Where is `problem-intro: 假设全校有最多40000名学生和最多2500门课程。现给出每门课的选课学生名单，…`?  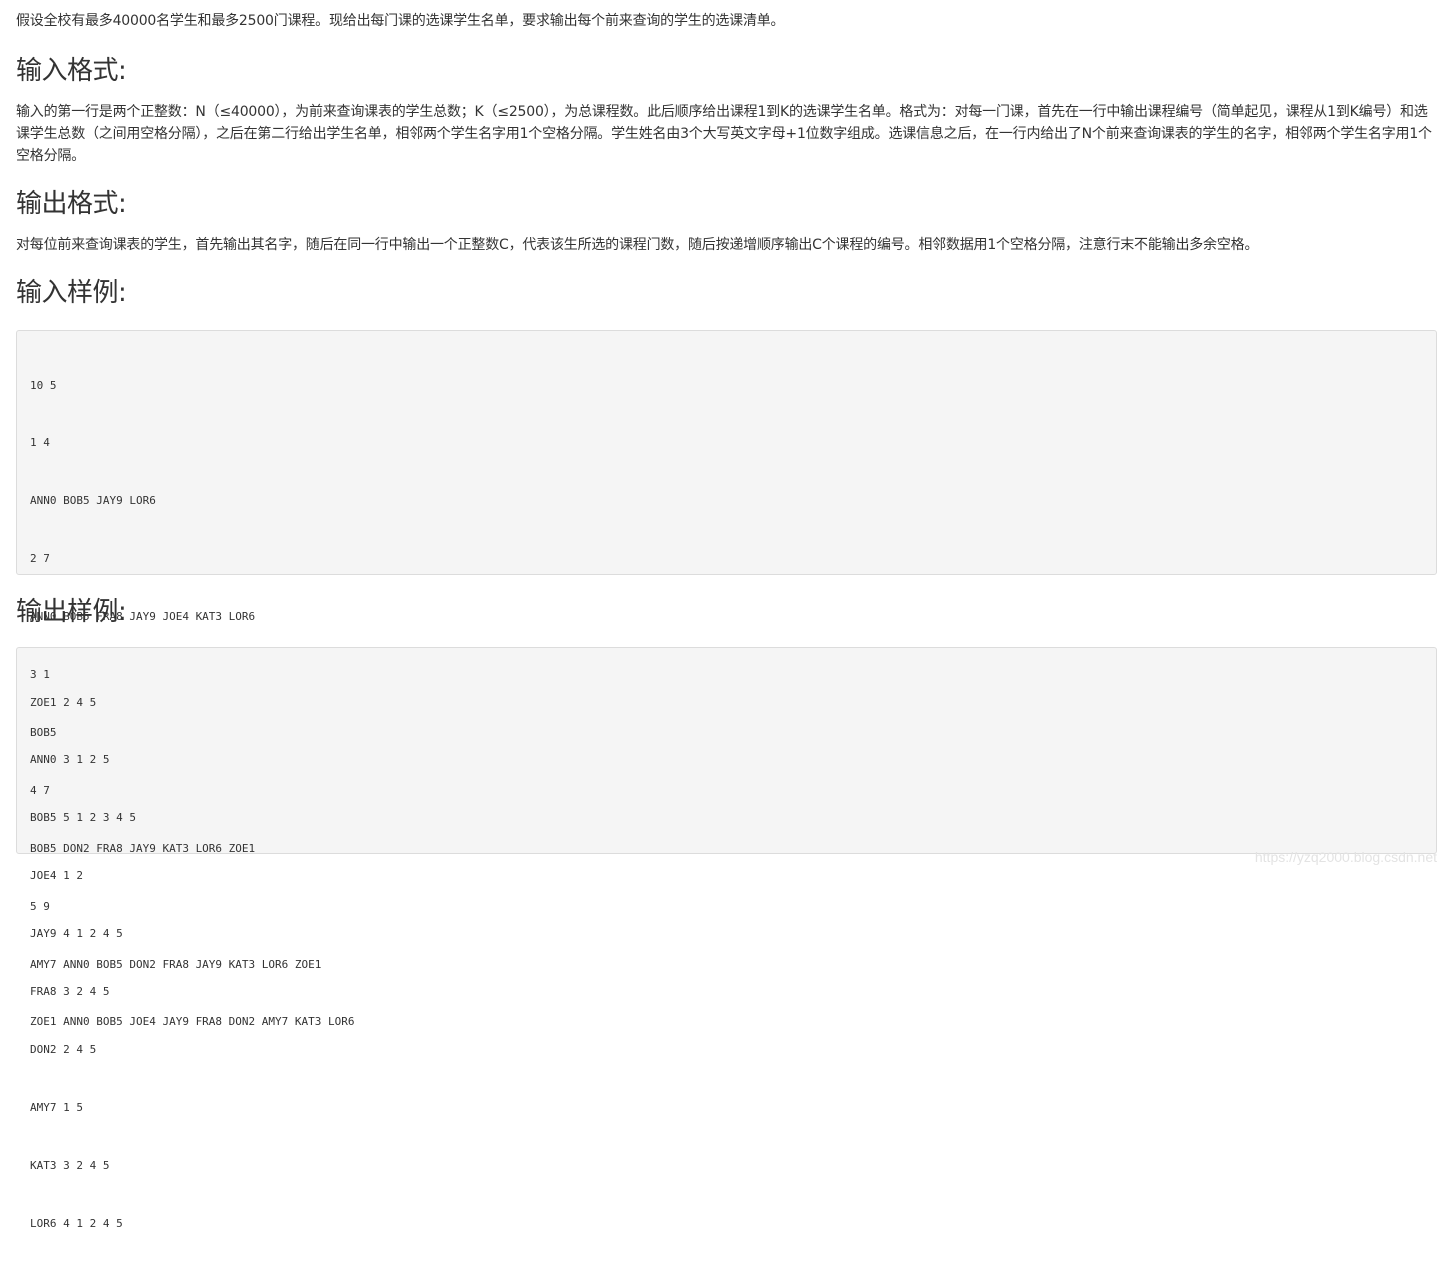
problem-intro: 假设全校有最多40000名学生和最多2500门课程。现给出每门课的选课学生名单，… is located at coordinates (400, 21).